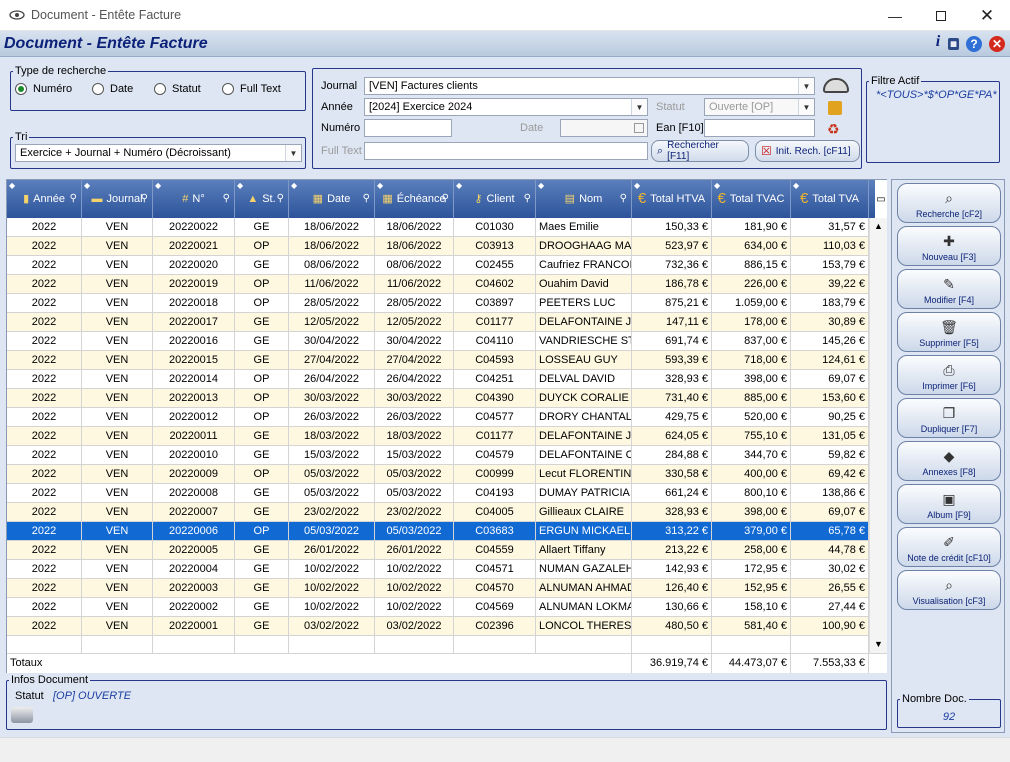  I want to click on info-icon: i, so click(938, 41).